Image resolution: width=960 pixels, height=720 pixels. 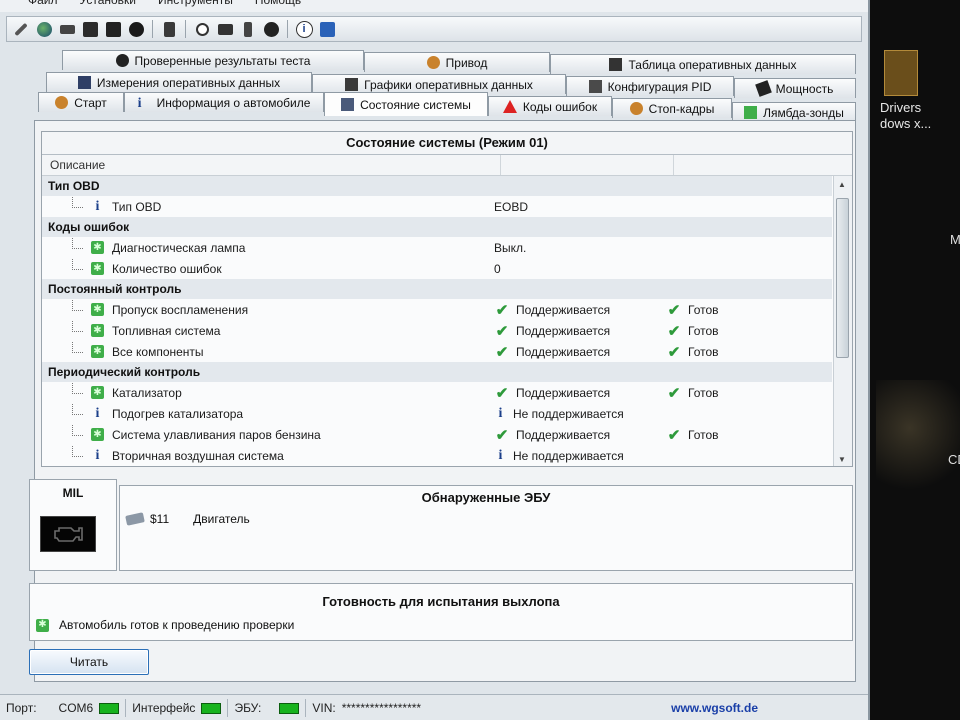 I want to click on start-icon, so click(x=62, y=102).